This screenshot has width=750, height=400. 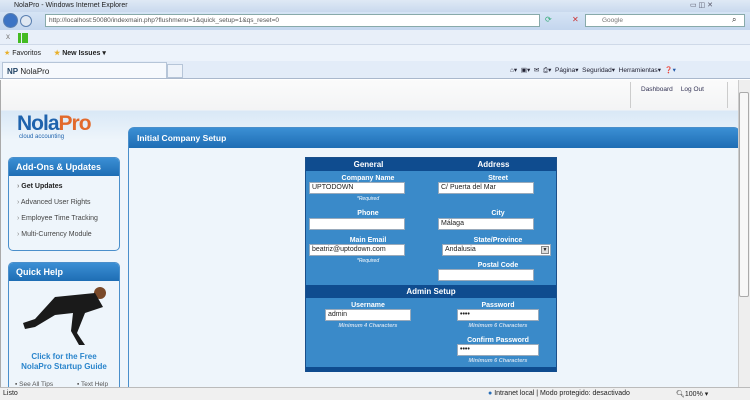 What do you see at coordinates (545, 250) in the screenshot?
I see `chevron-down-icon: ▼` at bounding box center [545, 250].